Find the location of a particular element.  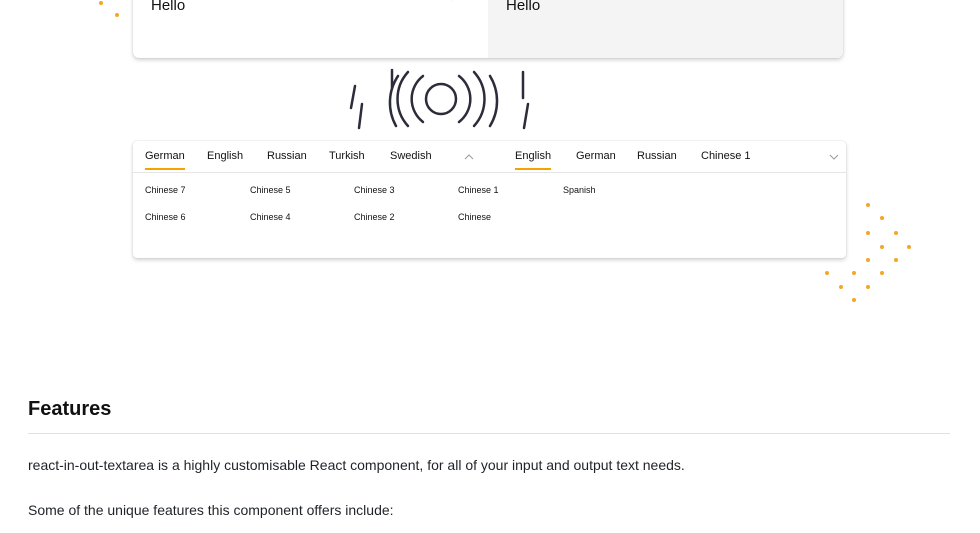

tab-input-swedish: Swedish is located at coordinates (411, 156).